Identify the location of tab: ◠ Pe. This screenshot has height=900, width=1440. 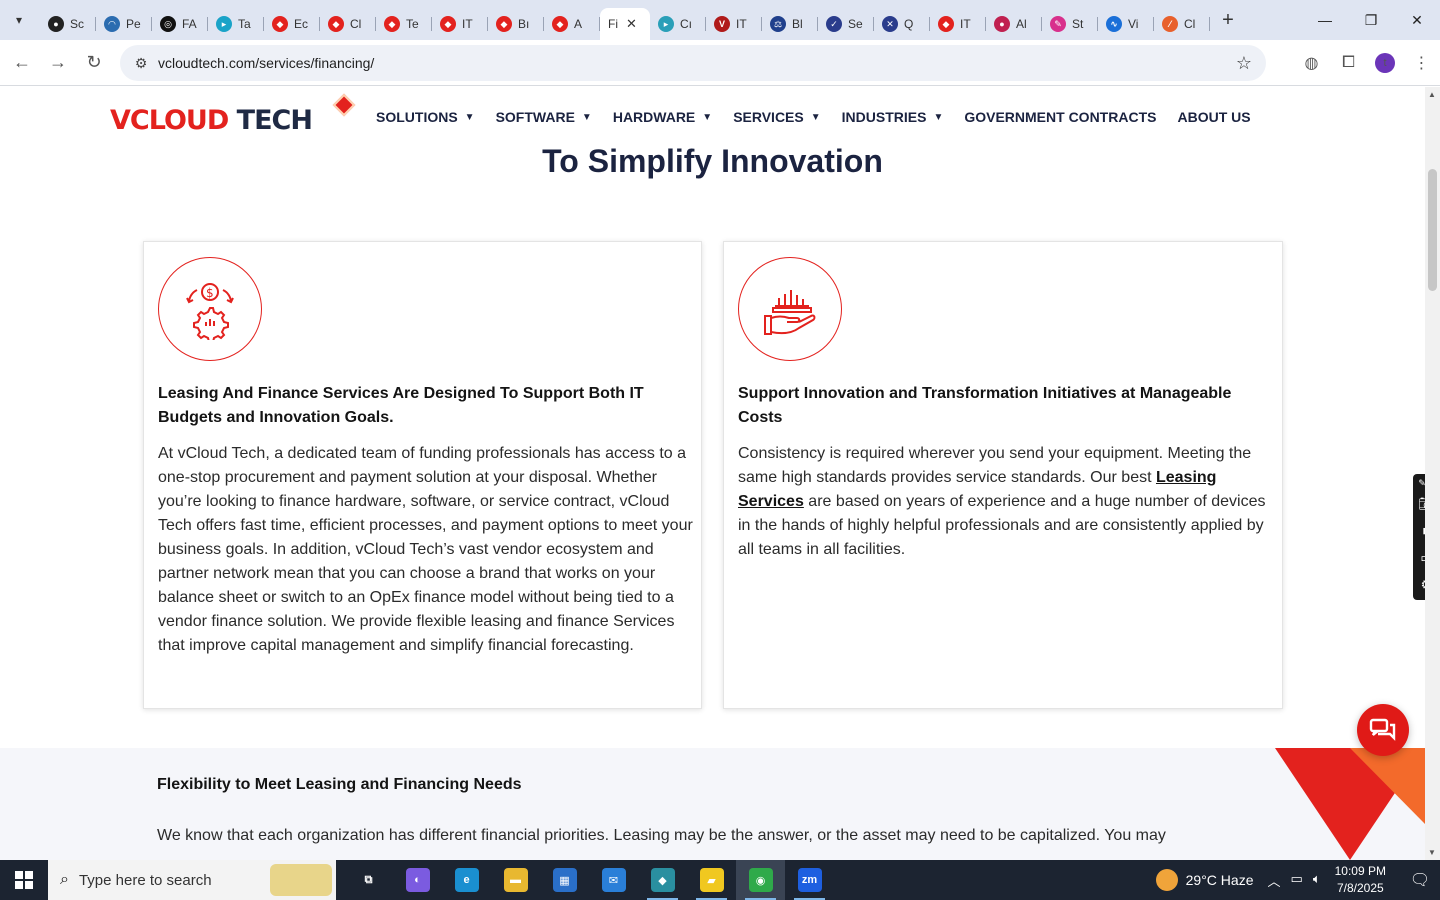
(124, 24).